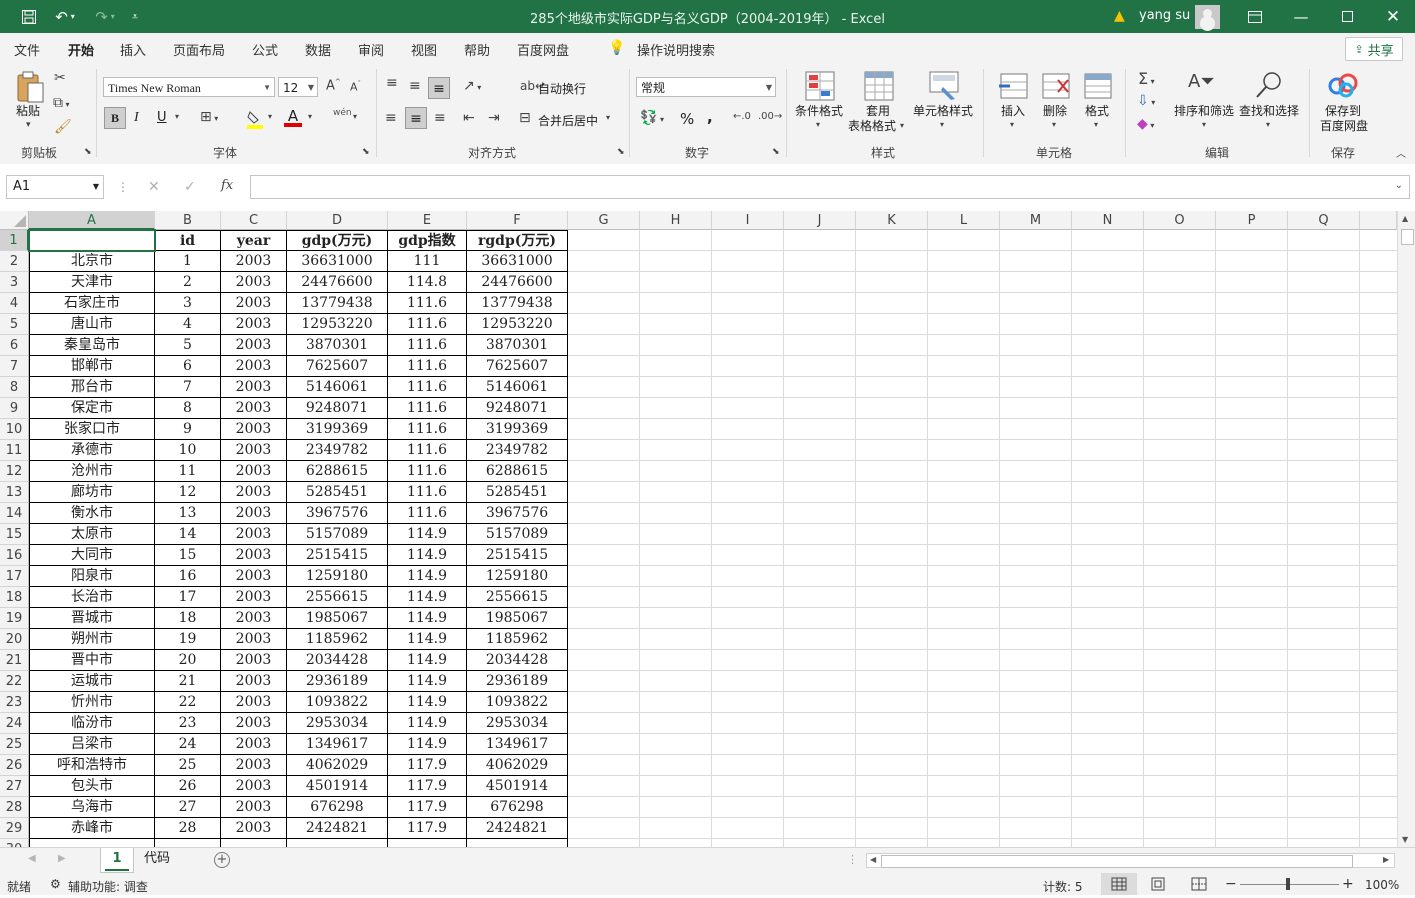 The width and height of the screenshot is (1415, 898). I want to click on column-header-j: J, so click(820, 220).